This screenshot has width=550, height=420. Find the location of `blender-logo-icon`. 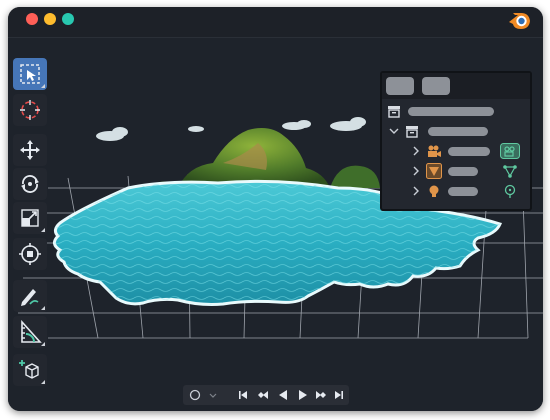

blender-logo-icon is located at coordinates (519, 21).